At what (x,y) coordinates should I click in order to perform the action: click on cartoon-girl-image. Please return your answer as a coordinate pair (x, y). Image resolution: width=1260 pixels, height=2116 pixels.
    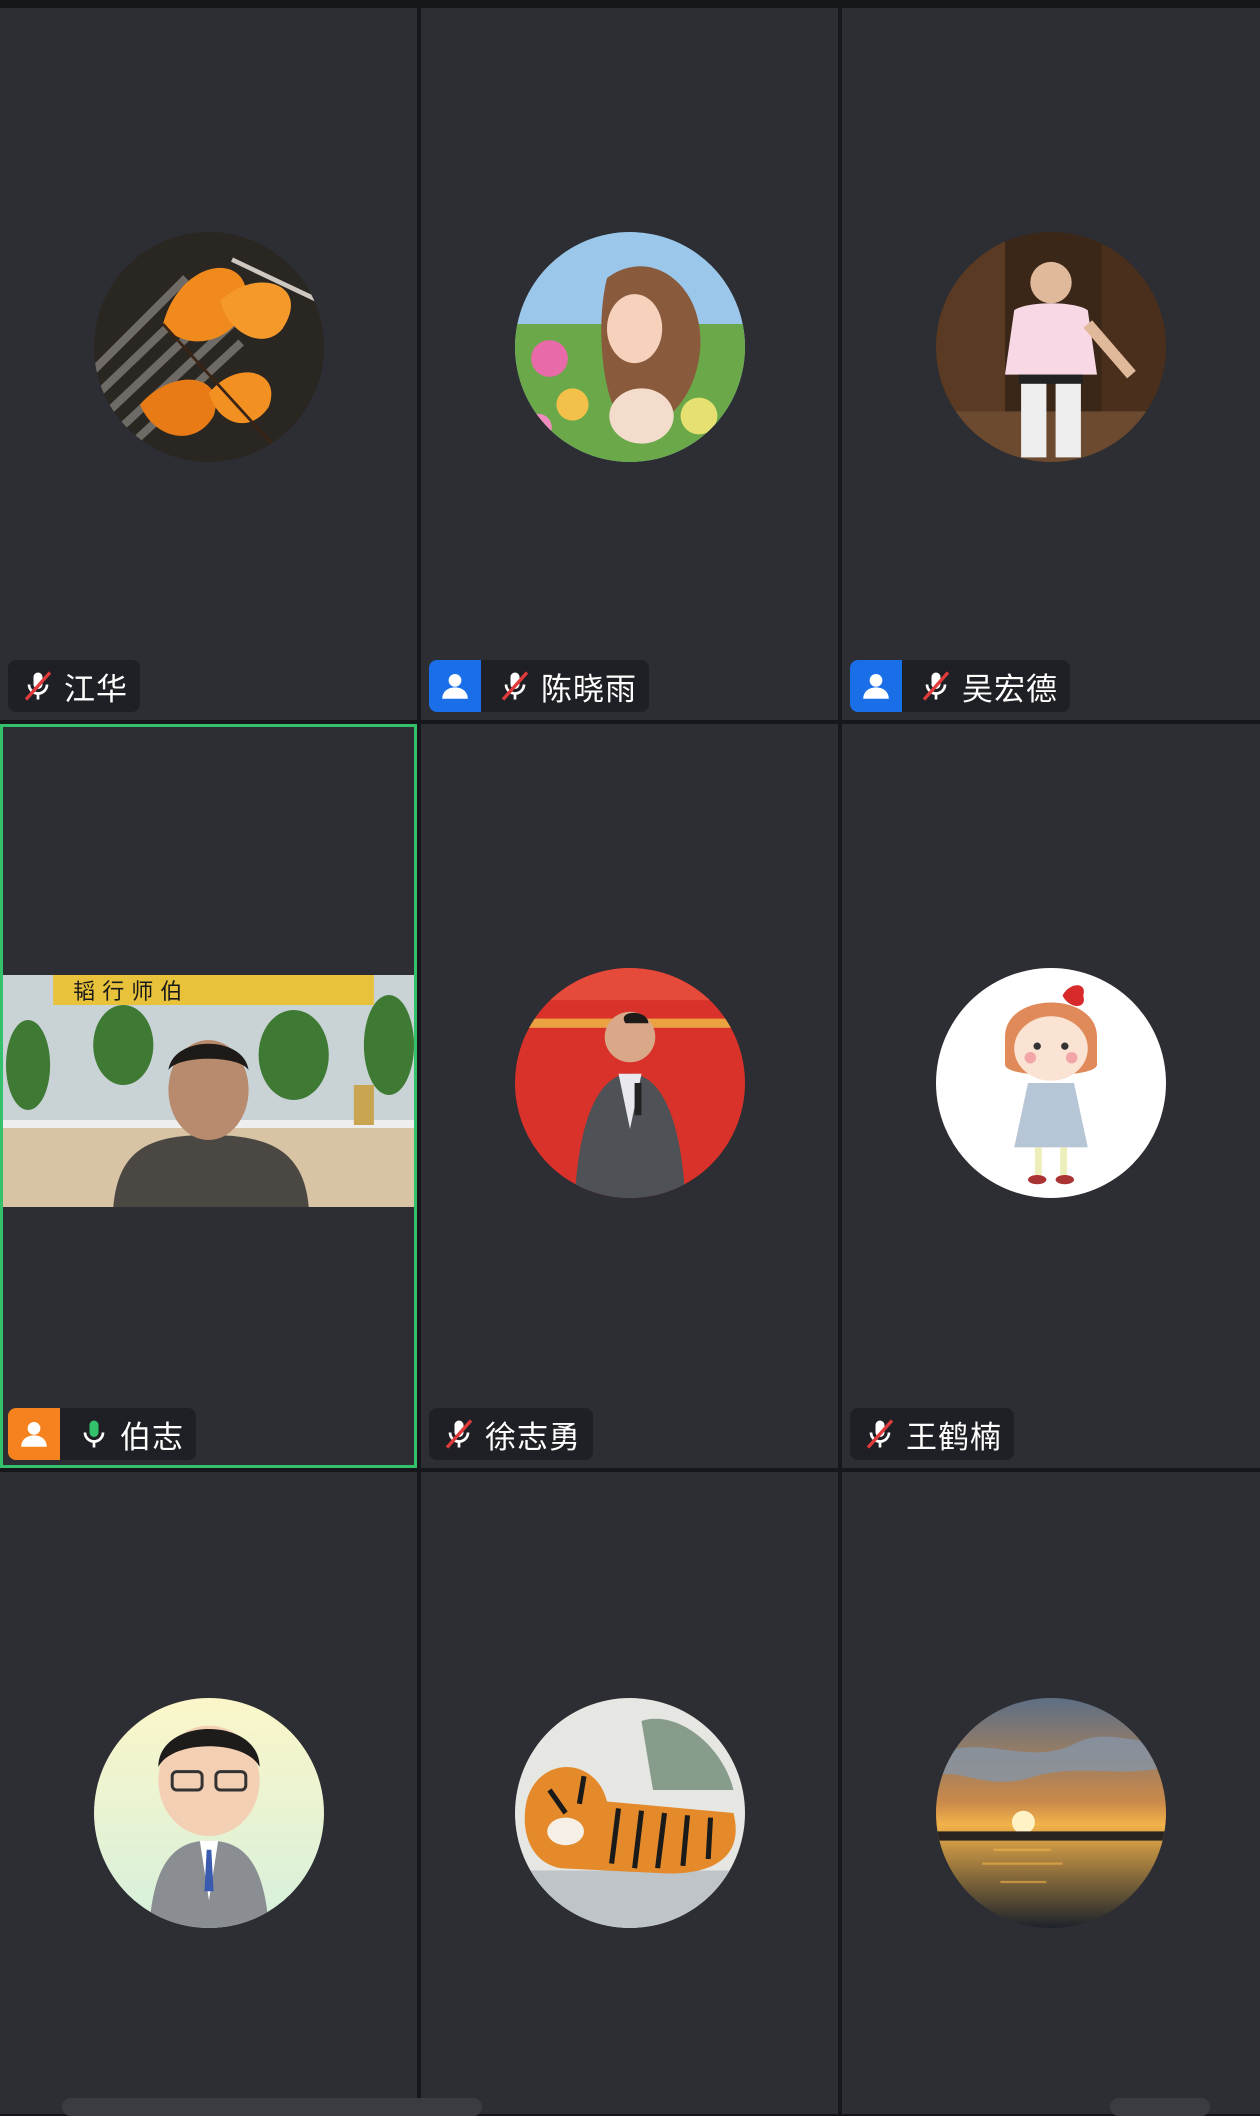
    Looking at the image, I should click on (1051, 1083).